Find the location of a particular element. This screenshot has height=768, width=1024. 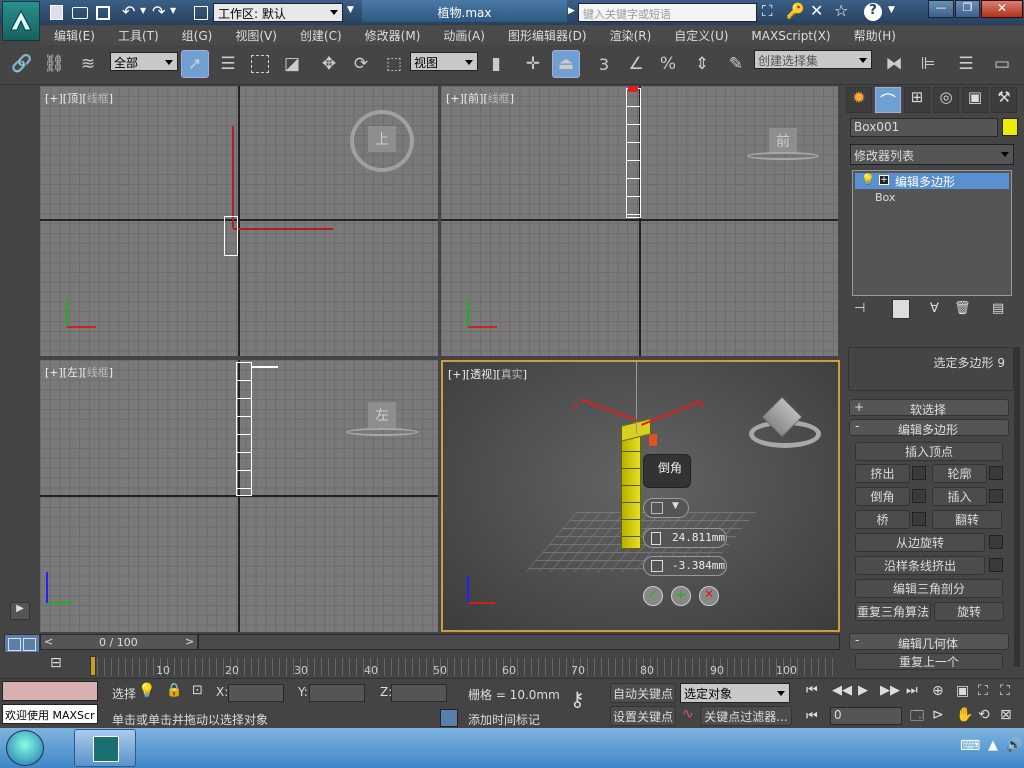

orbit-icon: ⟲ is located at coordinates (984, 715).